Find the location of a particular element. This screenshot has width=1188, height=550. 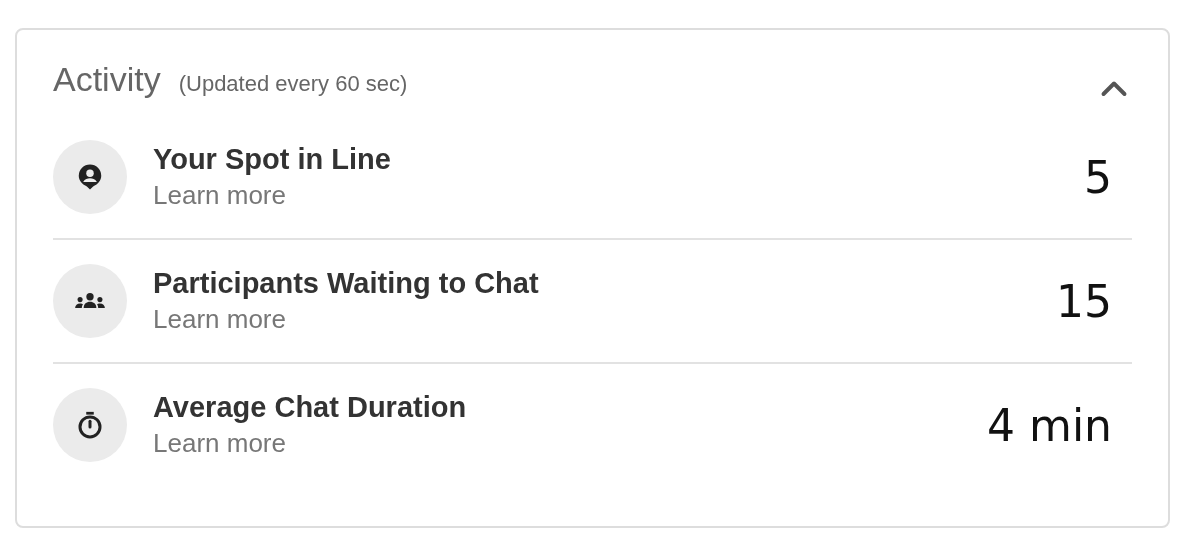

metric-value: 15 is located at coordinates (1084, 301).